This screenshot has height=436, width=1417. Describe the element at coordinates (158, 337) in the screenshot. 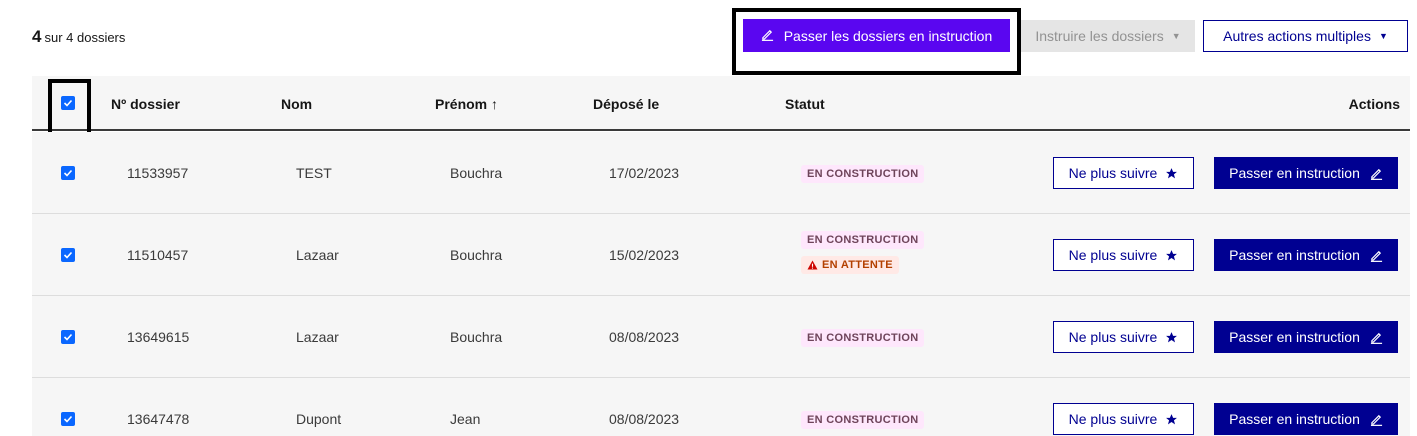

I see `row-numero: 13649615` at that location.